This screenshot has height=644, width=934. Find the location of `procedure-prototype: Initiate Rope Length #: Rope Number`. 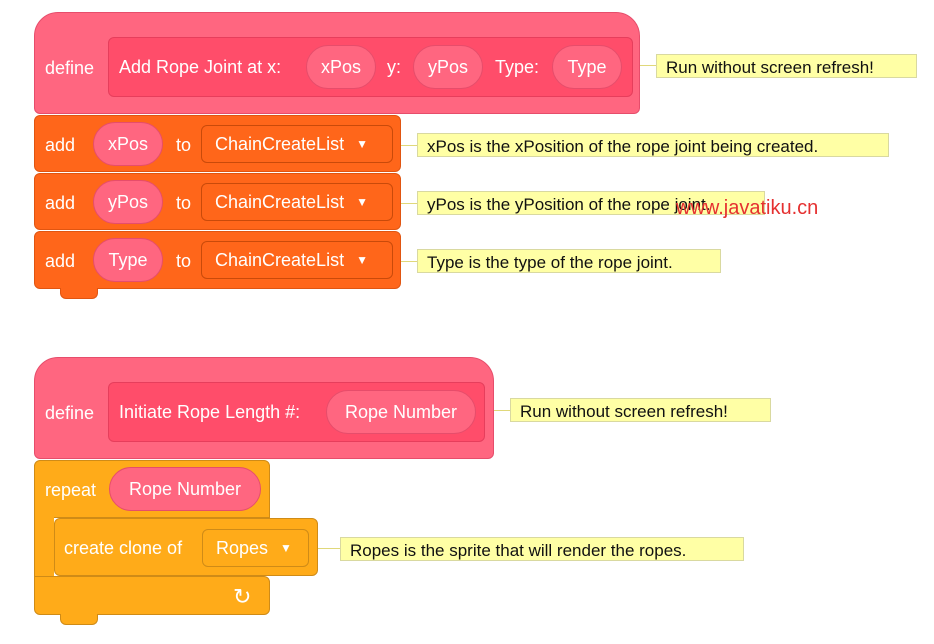

procedure-prototype: Initiate Rope Length #: Rope Number is located at coordinates (296, 412).